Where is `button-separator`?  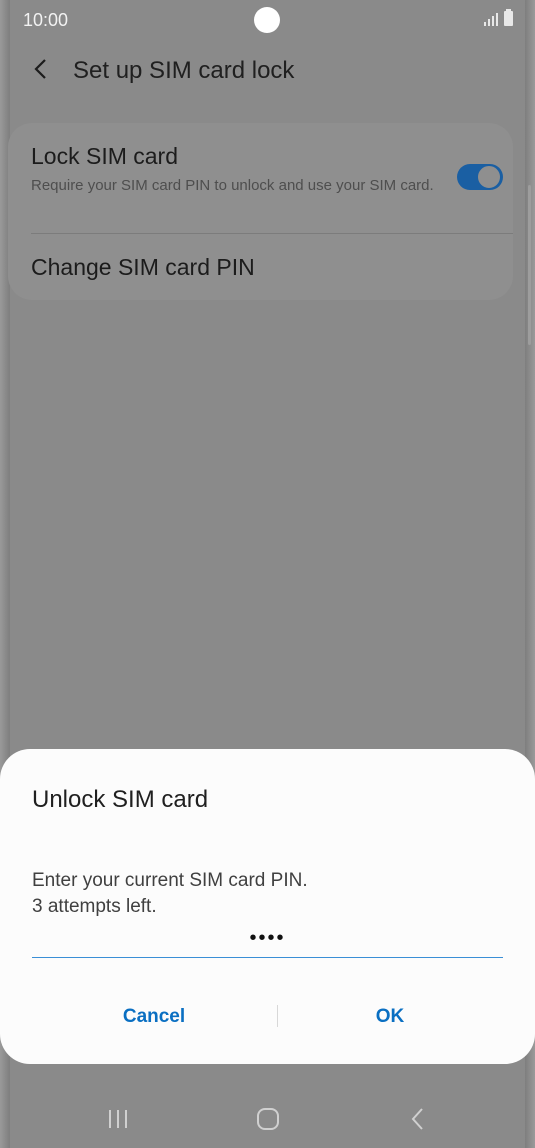
button-separator is located at coordinates (277, 1016).